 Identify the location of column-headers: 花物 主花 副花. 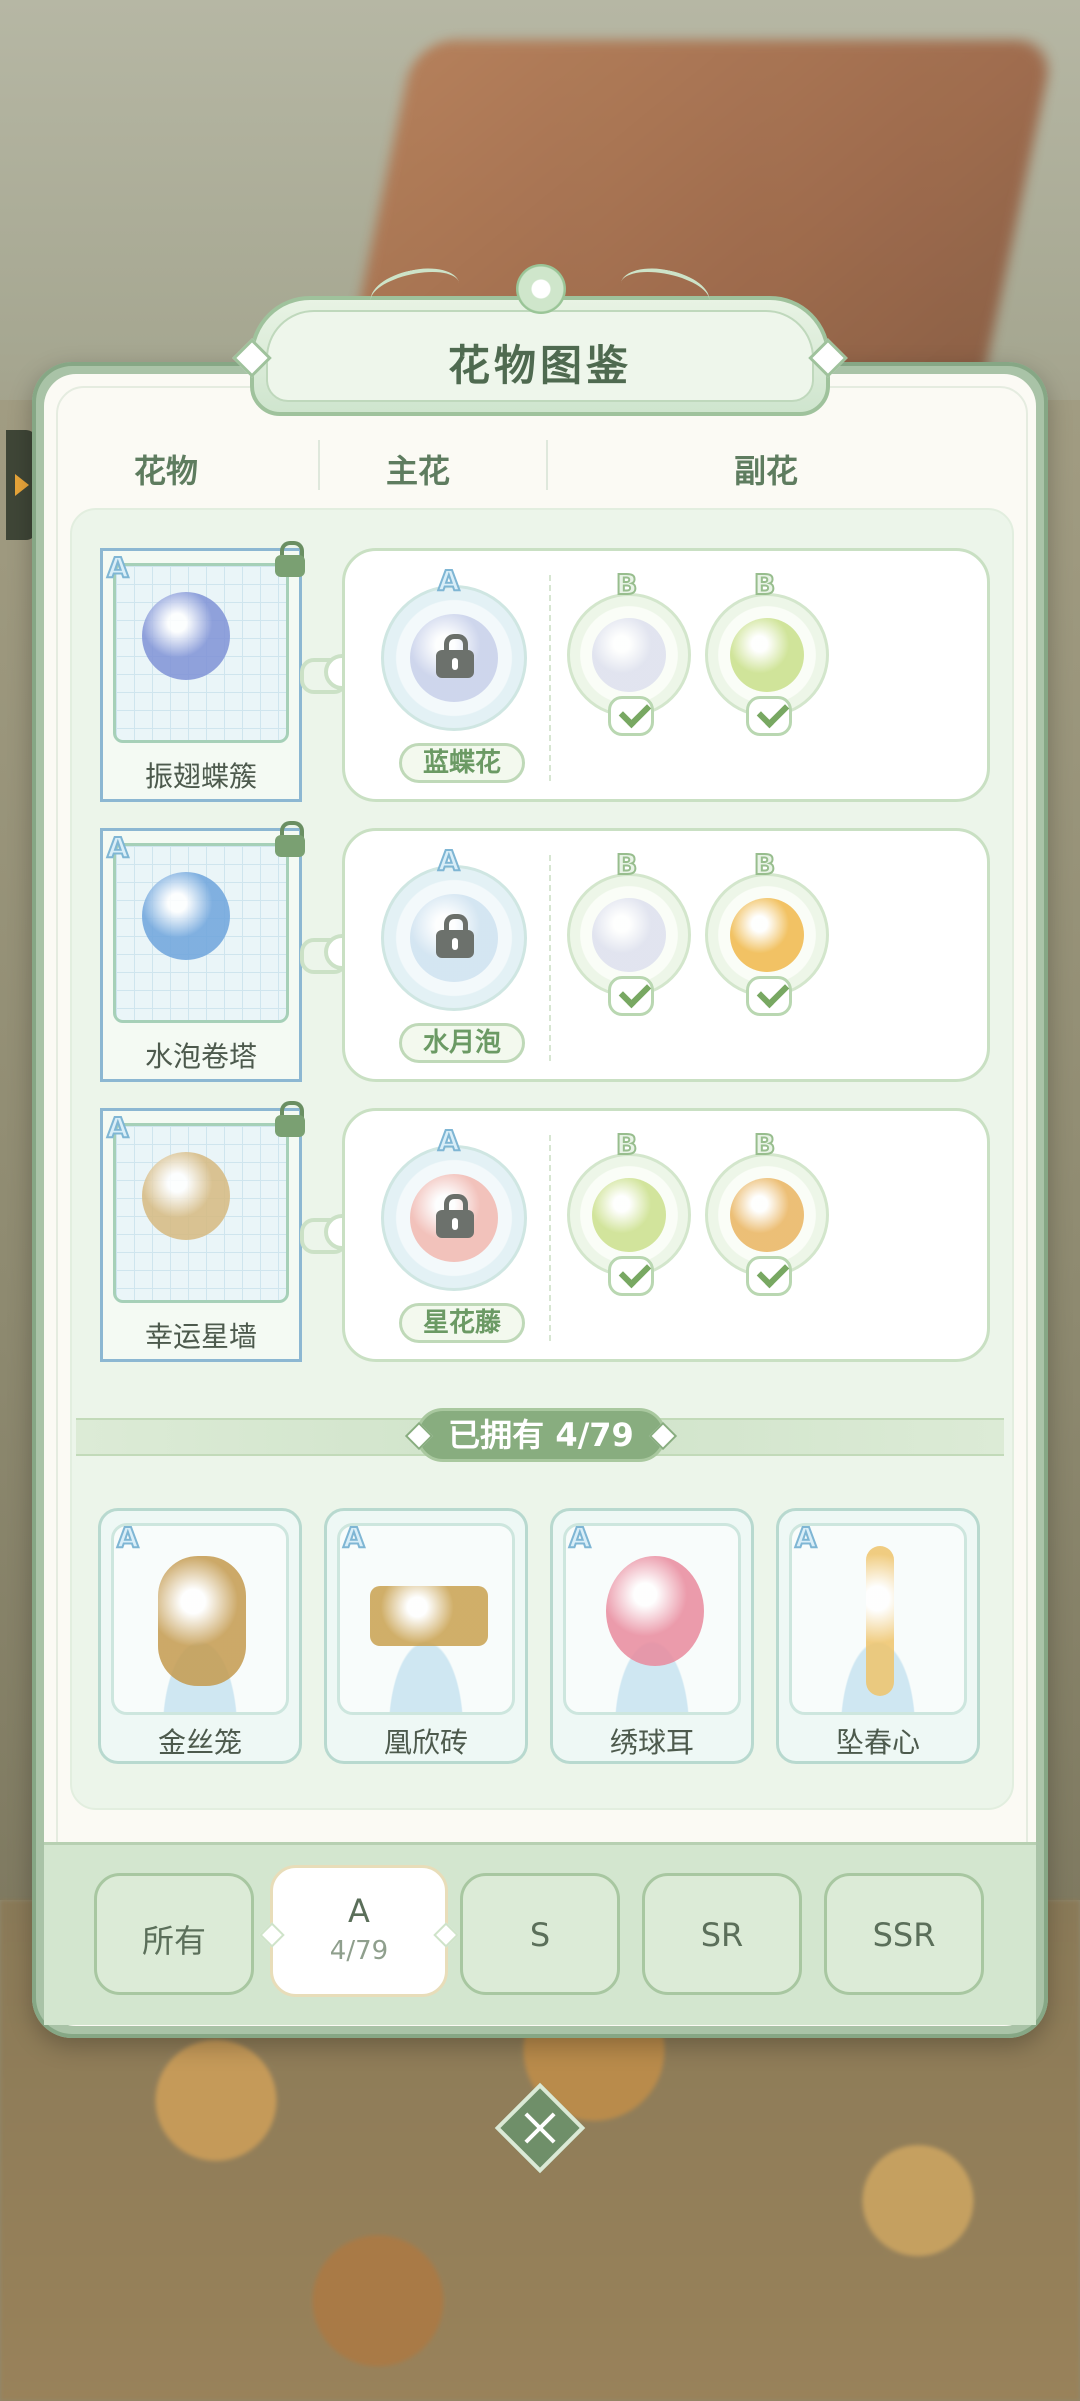
(521, 465).